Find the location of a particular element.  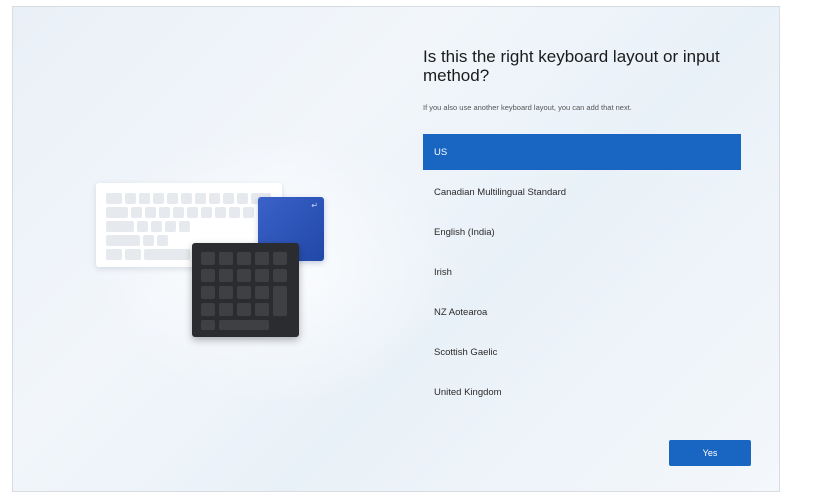

list-item-united-kingdom: United Kingdom is located at coordinates (582, 392).